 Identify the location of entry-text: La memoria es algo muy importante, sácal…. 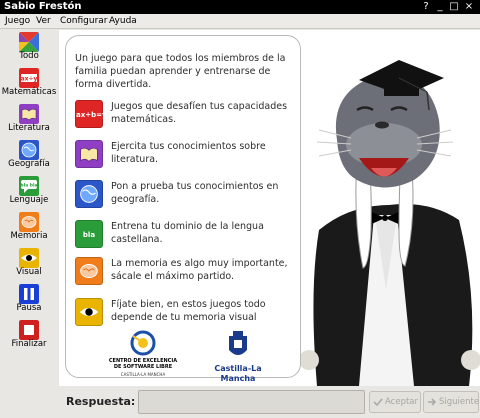
(199, 270).